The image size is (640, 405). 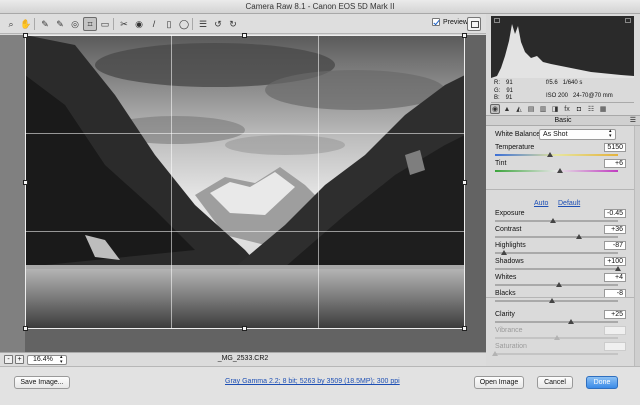 What do you see at coordinates (531, 109) in the screenshot?
I see `panel-tab-icon: ▤` at bounding box center [531, 109].